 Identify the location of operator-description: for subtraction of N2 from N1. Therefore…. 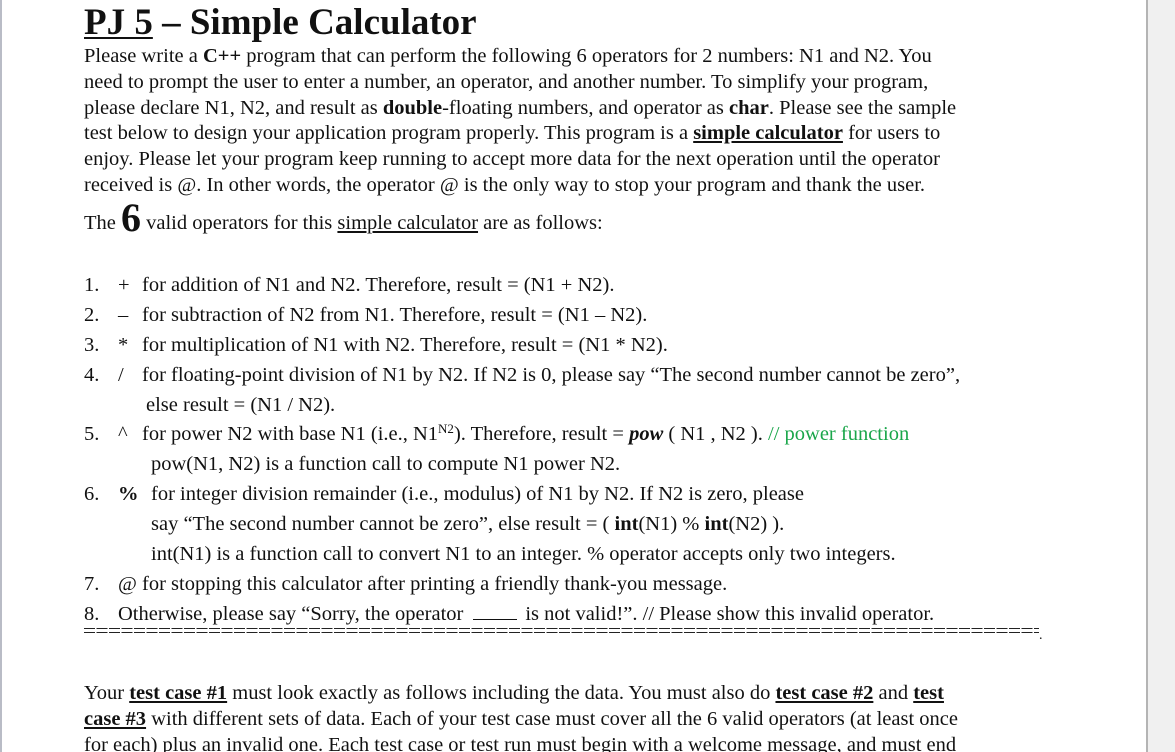
(395, 314).